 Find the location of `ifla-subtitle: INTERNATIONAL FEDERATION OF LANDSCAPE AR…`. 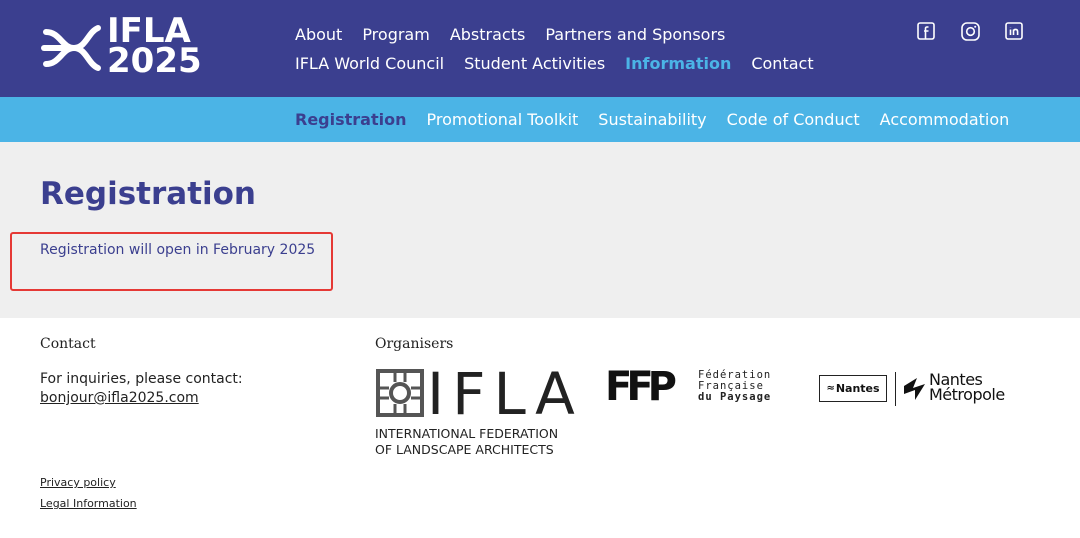

ifla-subtitle: INTERNATIONAL FEDERATION OF LANDSCAPE AR… is located at coordinates (466, 442).